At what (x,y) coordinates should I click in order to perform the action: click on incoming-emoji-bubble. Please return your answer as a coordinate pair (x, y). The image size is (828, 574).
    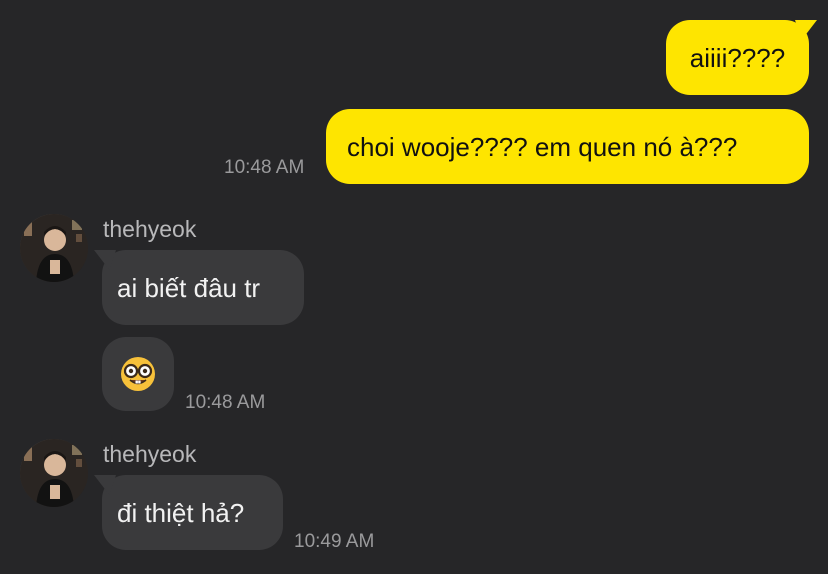
    Looking at the image, I should click on (138, 374).